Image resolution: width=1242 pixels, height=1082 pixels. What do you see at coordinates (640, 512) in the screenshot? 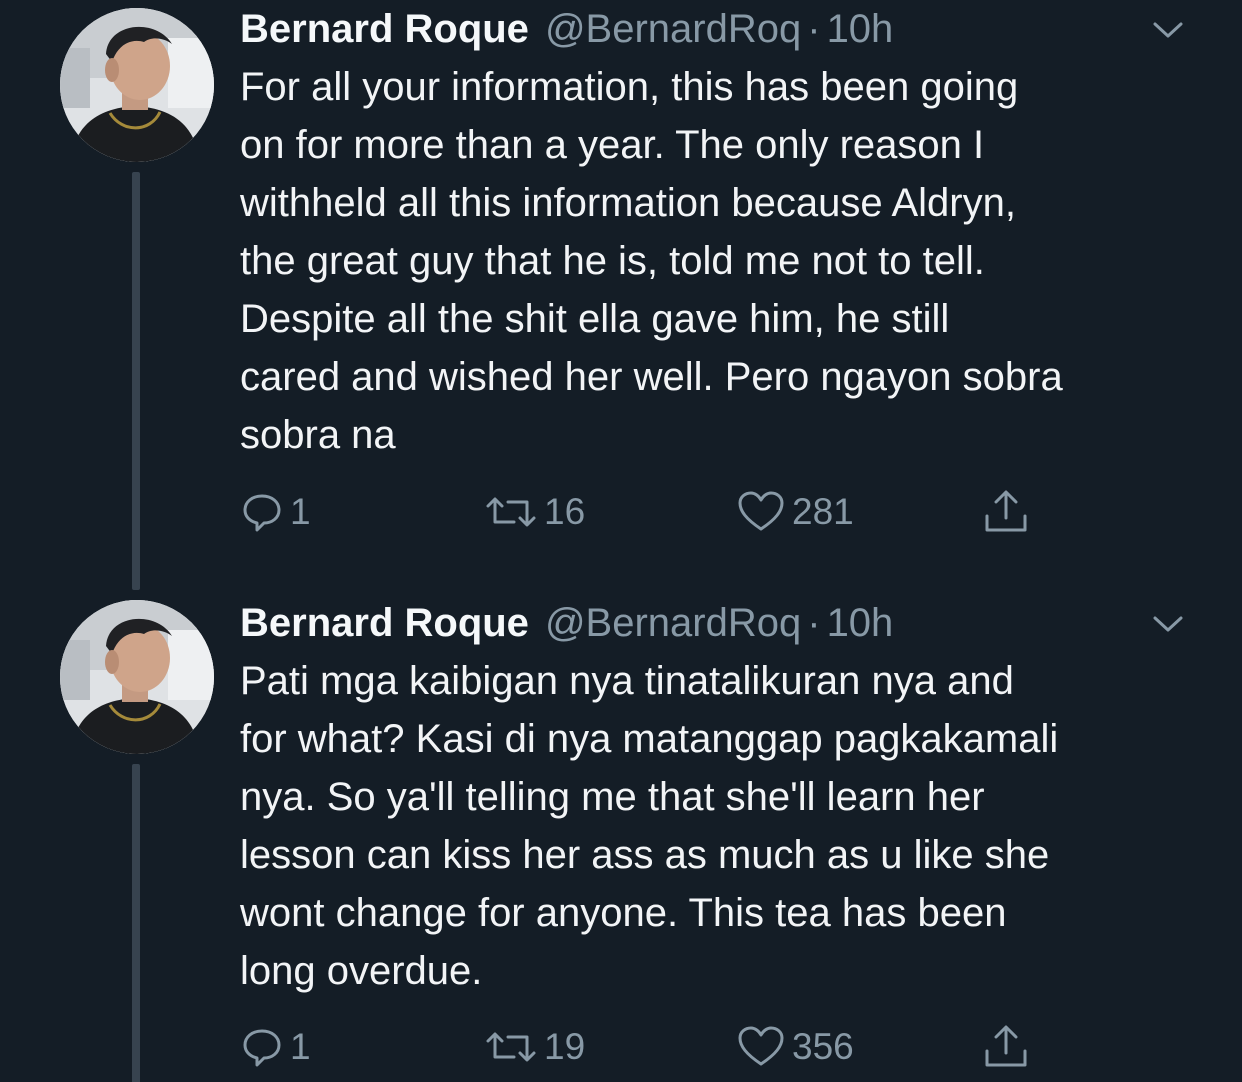
I see `tweet-actions: 1 16 281` at bounding box center [640, 512].